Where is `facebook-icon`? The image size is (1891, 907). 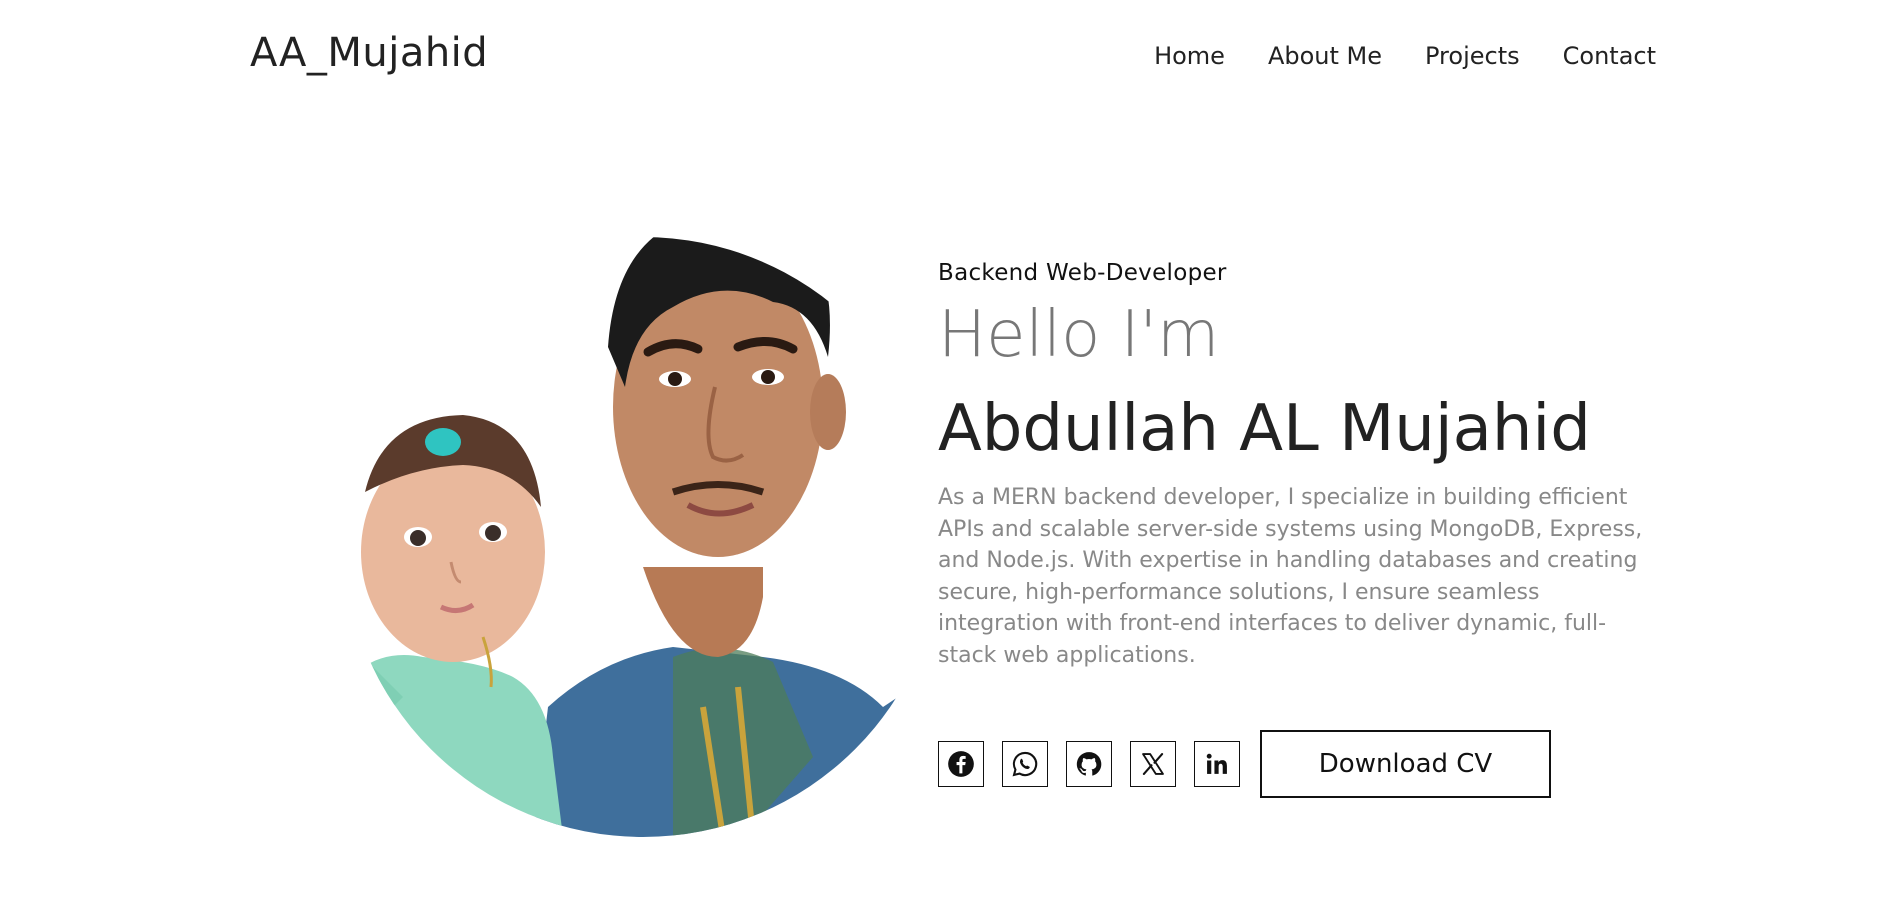 facebook-icon is located at coordinates (961, 764).